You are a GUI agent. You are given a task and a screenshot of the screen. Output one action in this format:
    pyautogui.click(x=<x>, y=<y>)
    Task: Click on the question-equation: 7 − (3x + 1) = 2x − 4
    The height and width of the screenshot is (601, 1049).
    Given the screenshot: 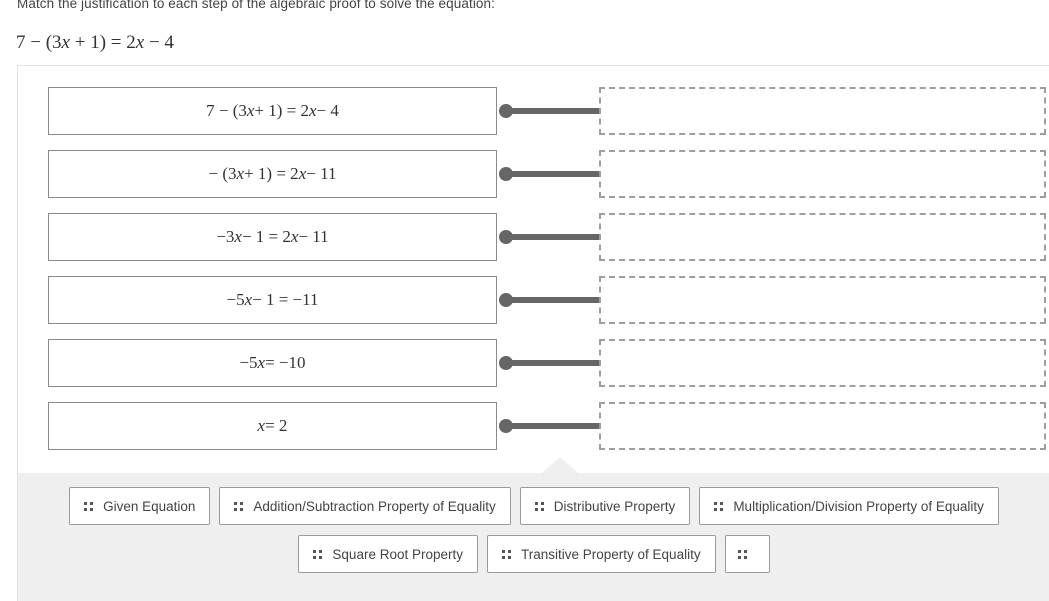 What is the action you would take?
    pyautogui.click(x=95, y=42)
    